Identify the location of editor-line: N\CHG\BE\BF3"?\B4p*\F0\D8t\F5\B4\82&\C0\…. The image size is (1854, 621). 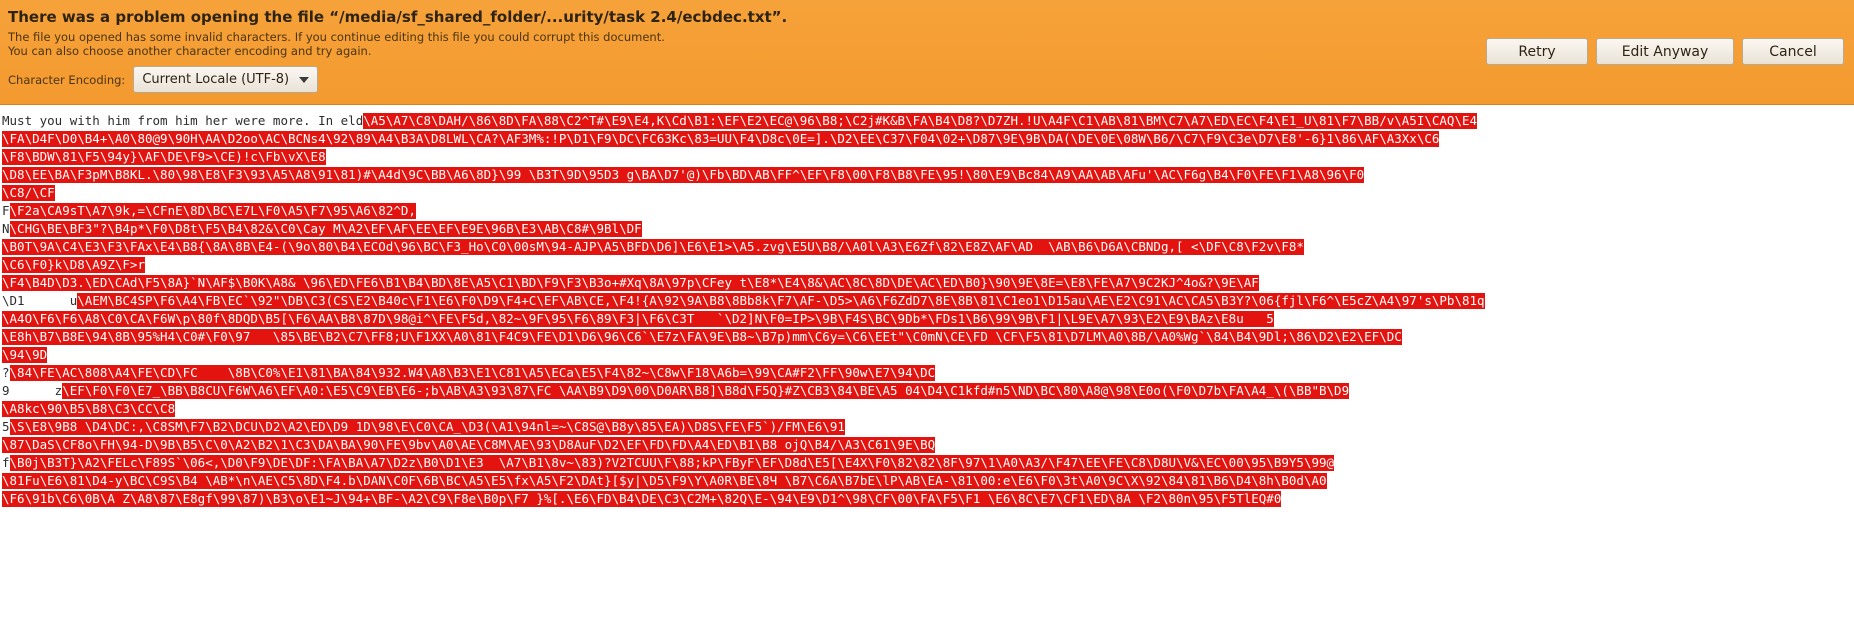
(927, 228).